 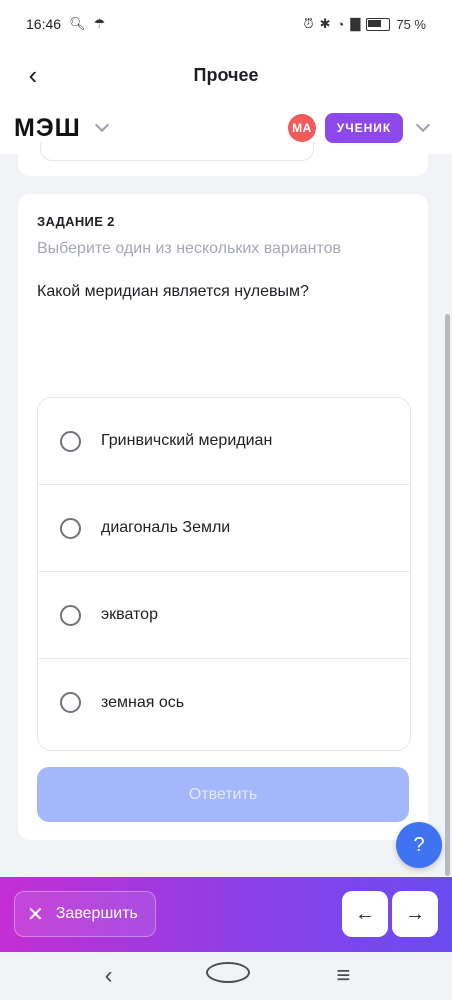 I want to click on system-navigation: ‹ ≡, so click(x=226, y=976).